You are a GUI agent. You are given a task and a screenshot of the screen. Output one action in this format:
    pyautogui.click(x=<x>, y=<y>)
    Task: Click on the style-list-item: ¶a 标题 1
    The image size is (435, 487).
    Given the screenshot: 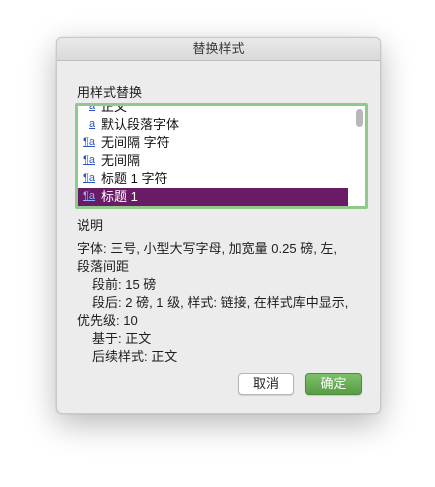 What is the action you would take?
    pyautogui.click(x=213, y=197)
    